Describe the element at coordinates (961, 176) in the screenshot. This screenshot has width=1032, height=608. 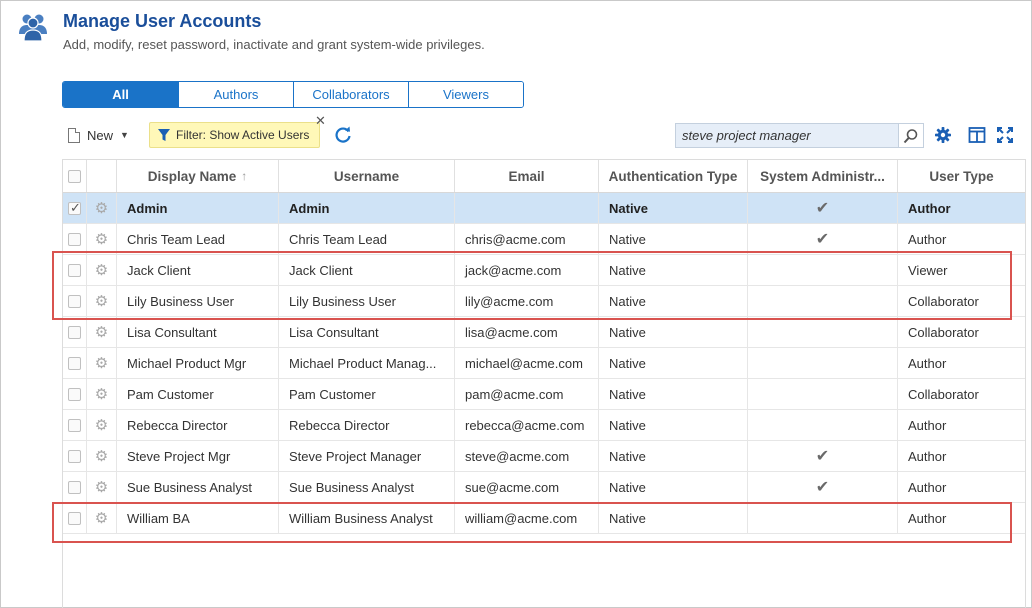
I see `column-header-user-type: User Type` at that location.